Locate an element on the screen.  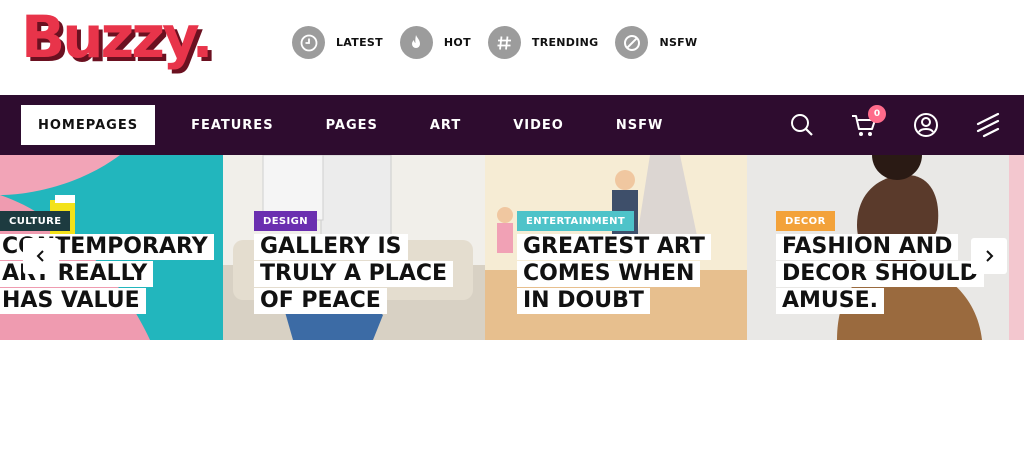
quick-link-label: NSFW is located at coordinates (678, 42).